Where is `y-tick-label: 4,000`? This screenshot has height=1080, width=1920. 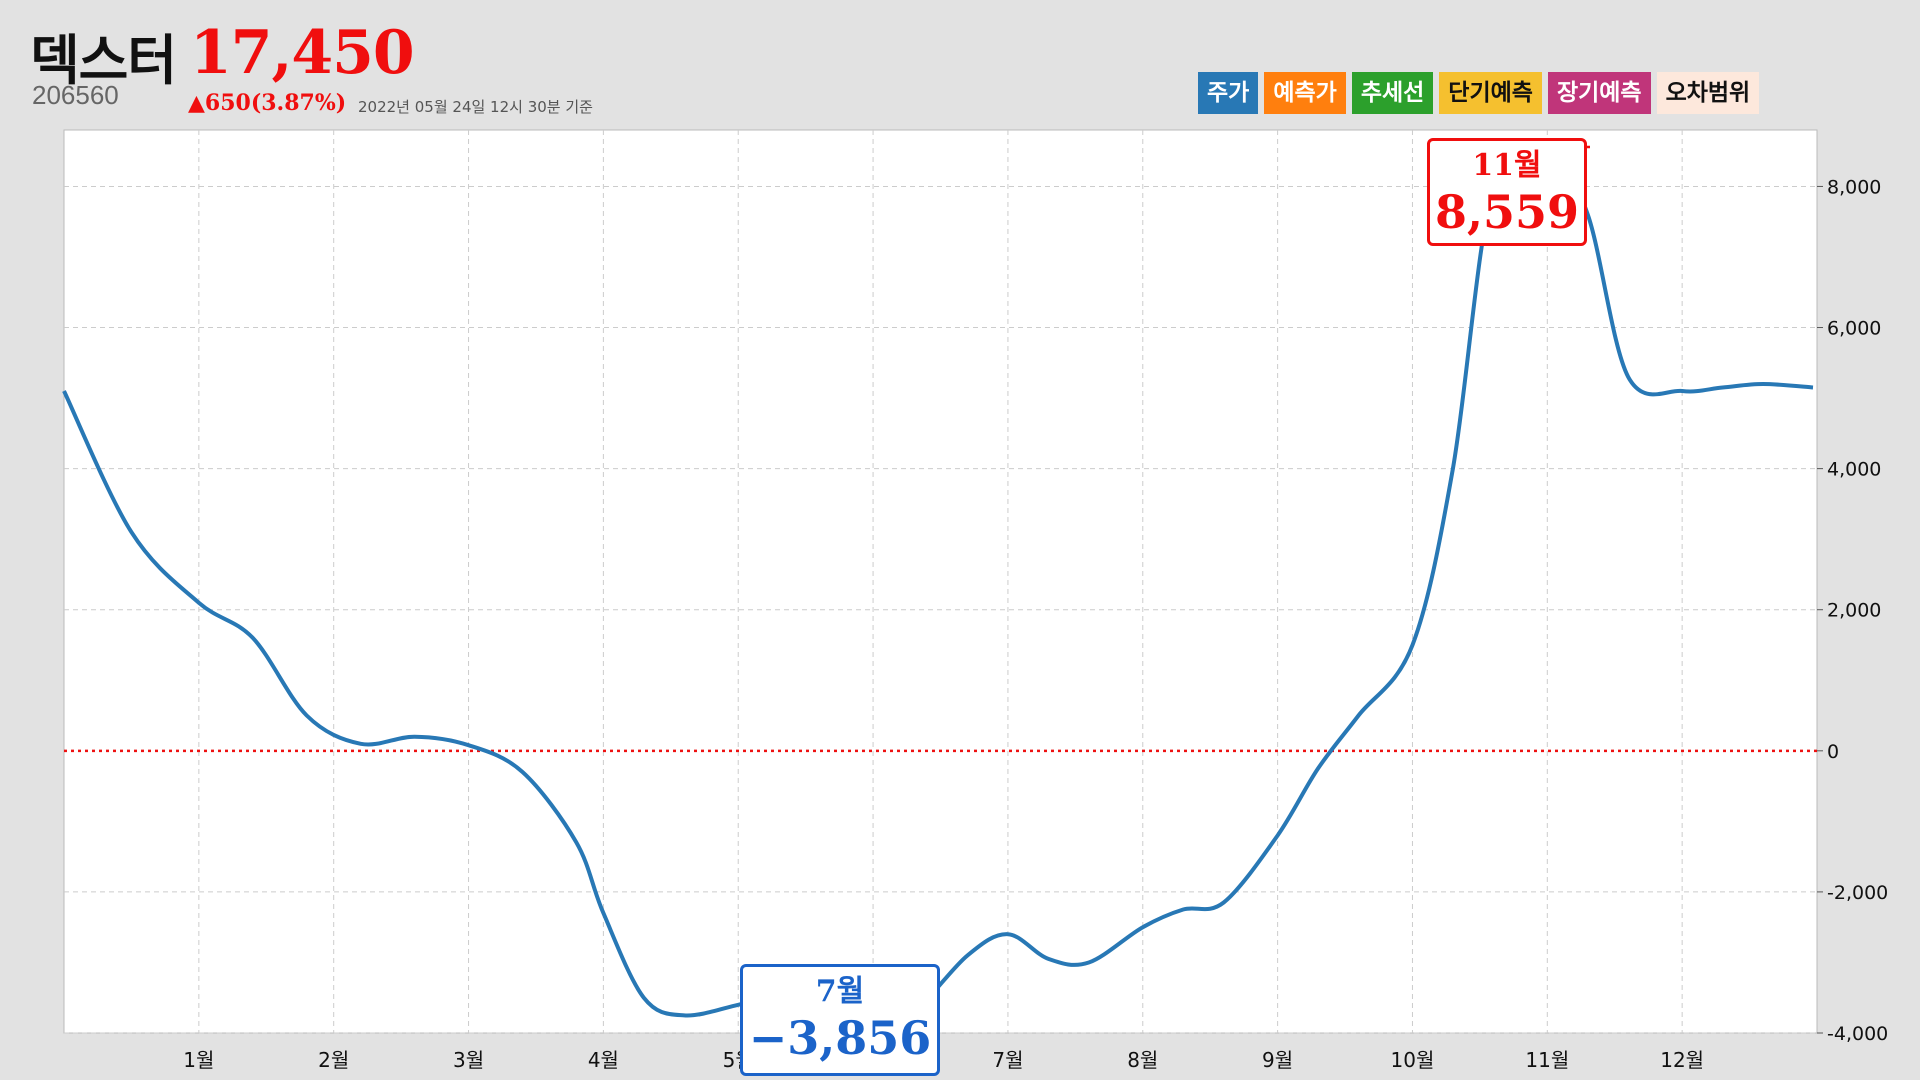 y-tick-label: 4,000 is located at coordinates (1854, 470).